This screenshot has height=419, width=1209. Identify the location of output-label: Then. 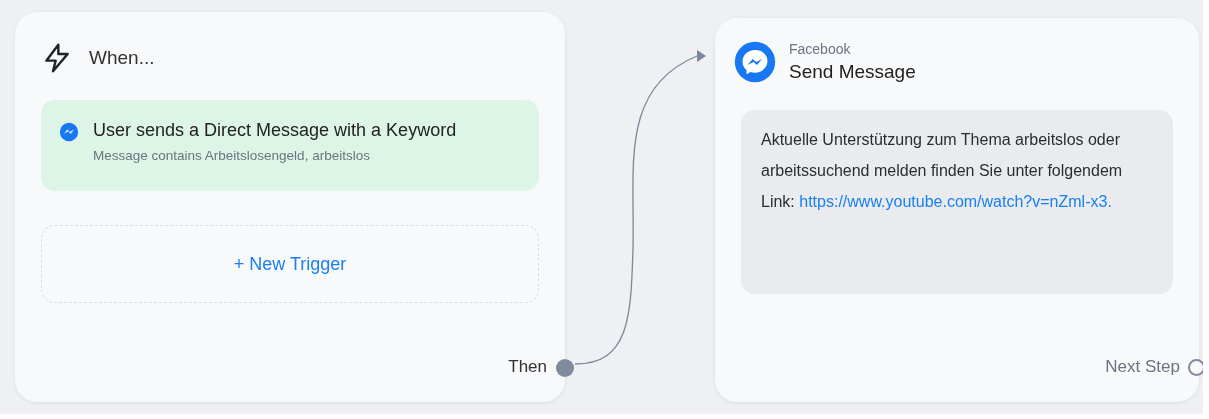
(527, 366).